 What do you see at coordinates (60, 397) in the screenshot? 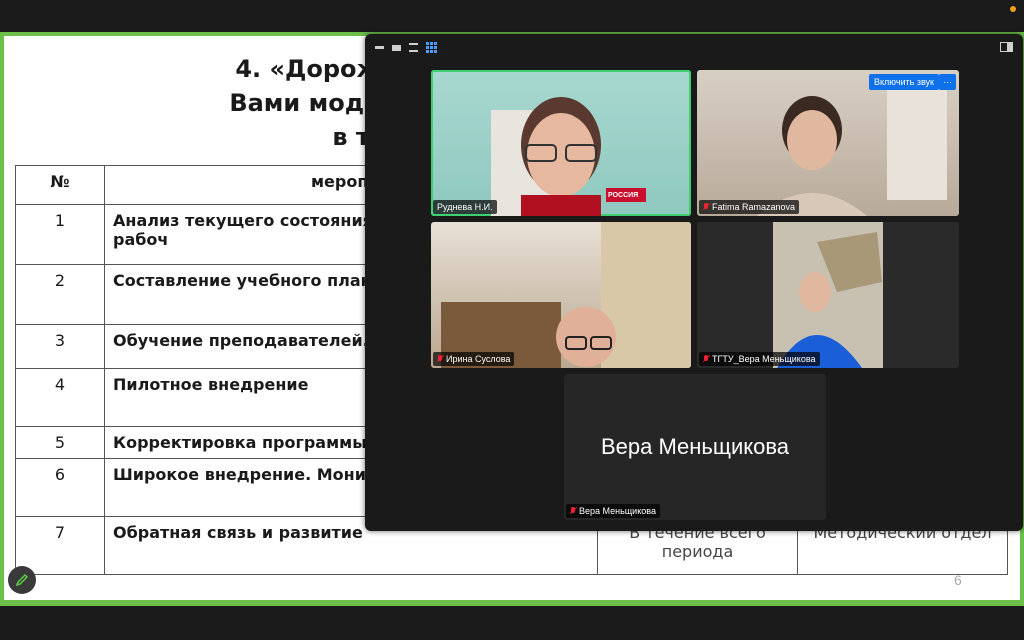
I see `cell-num: 4` at bounding box center [60, 397].